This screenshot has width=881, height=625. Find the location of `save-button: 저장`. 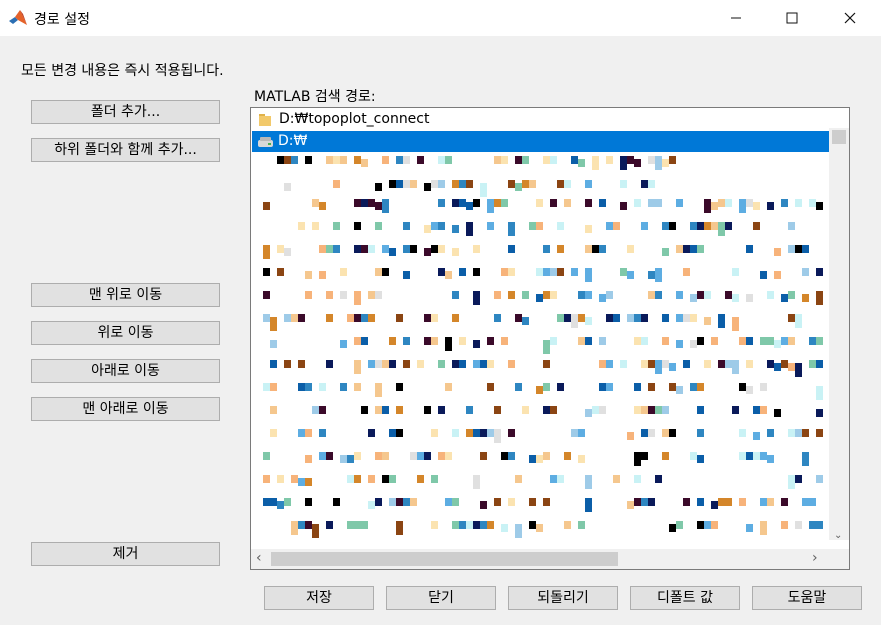

save-button: 저장 is located at coordinates (319, 598).